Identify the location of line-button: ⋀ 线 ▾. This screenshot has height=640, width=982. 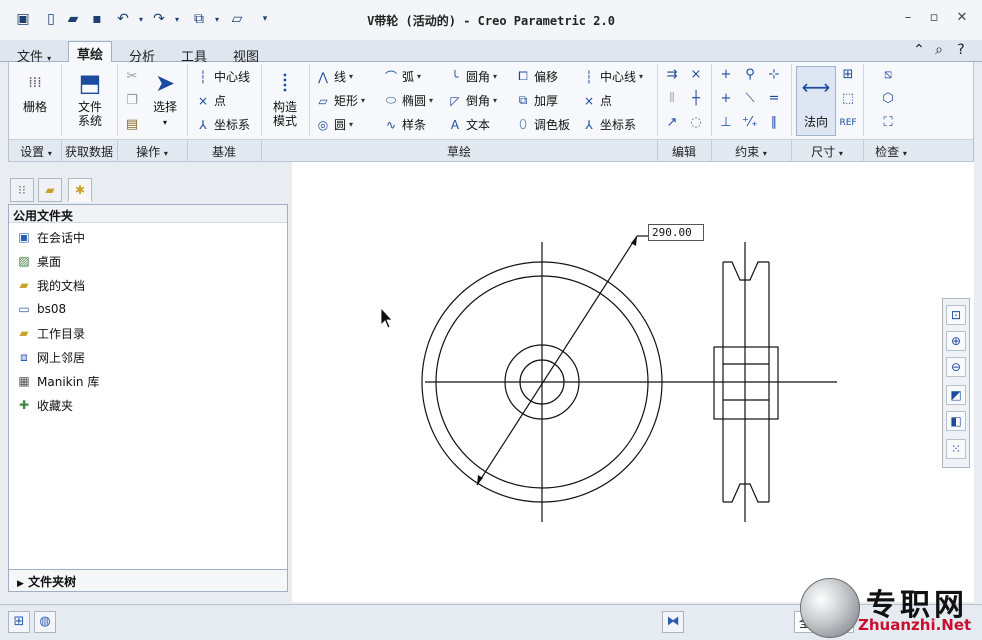
(334, 76).